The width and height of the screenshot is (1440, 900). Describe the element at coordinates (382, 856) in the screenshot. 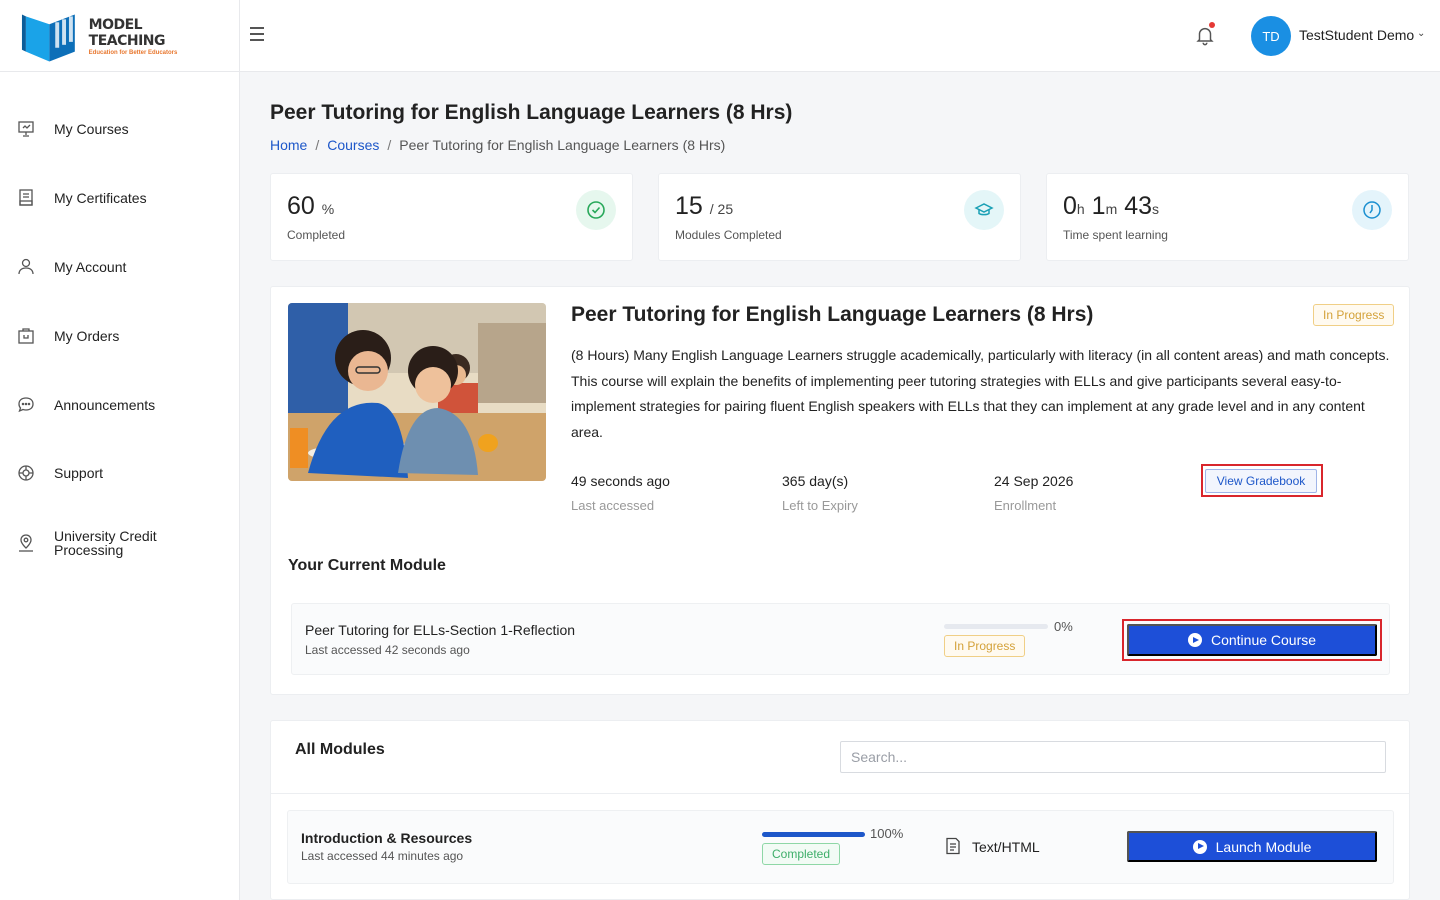

I see `module-last-accessed: Last accessed 44 minutes ago` at that location.